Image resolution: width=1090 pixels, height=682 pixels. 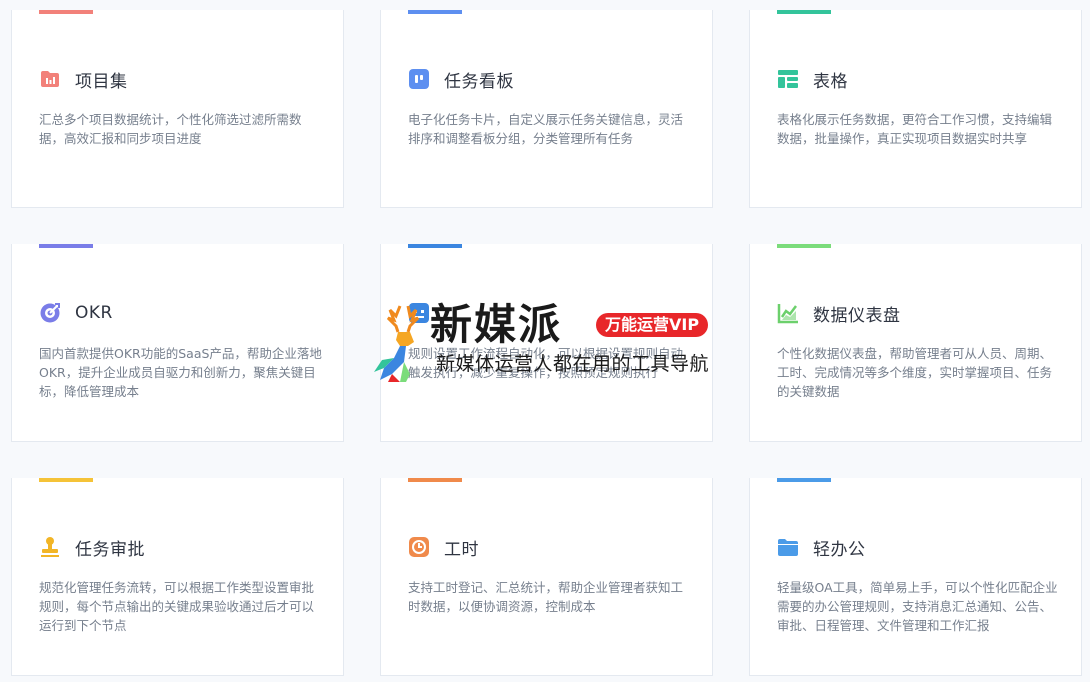 I want to click on card-header: 任务审批, so click(x=92, y=547).